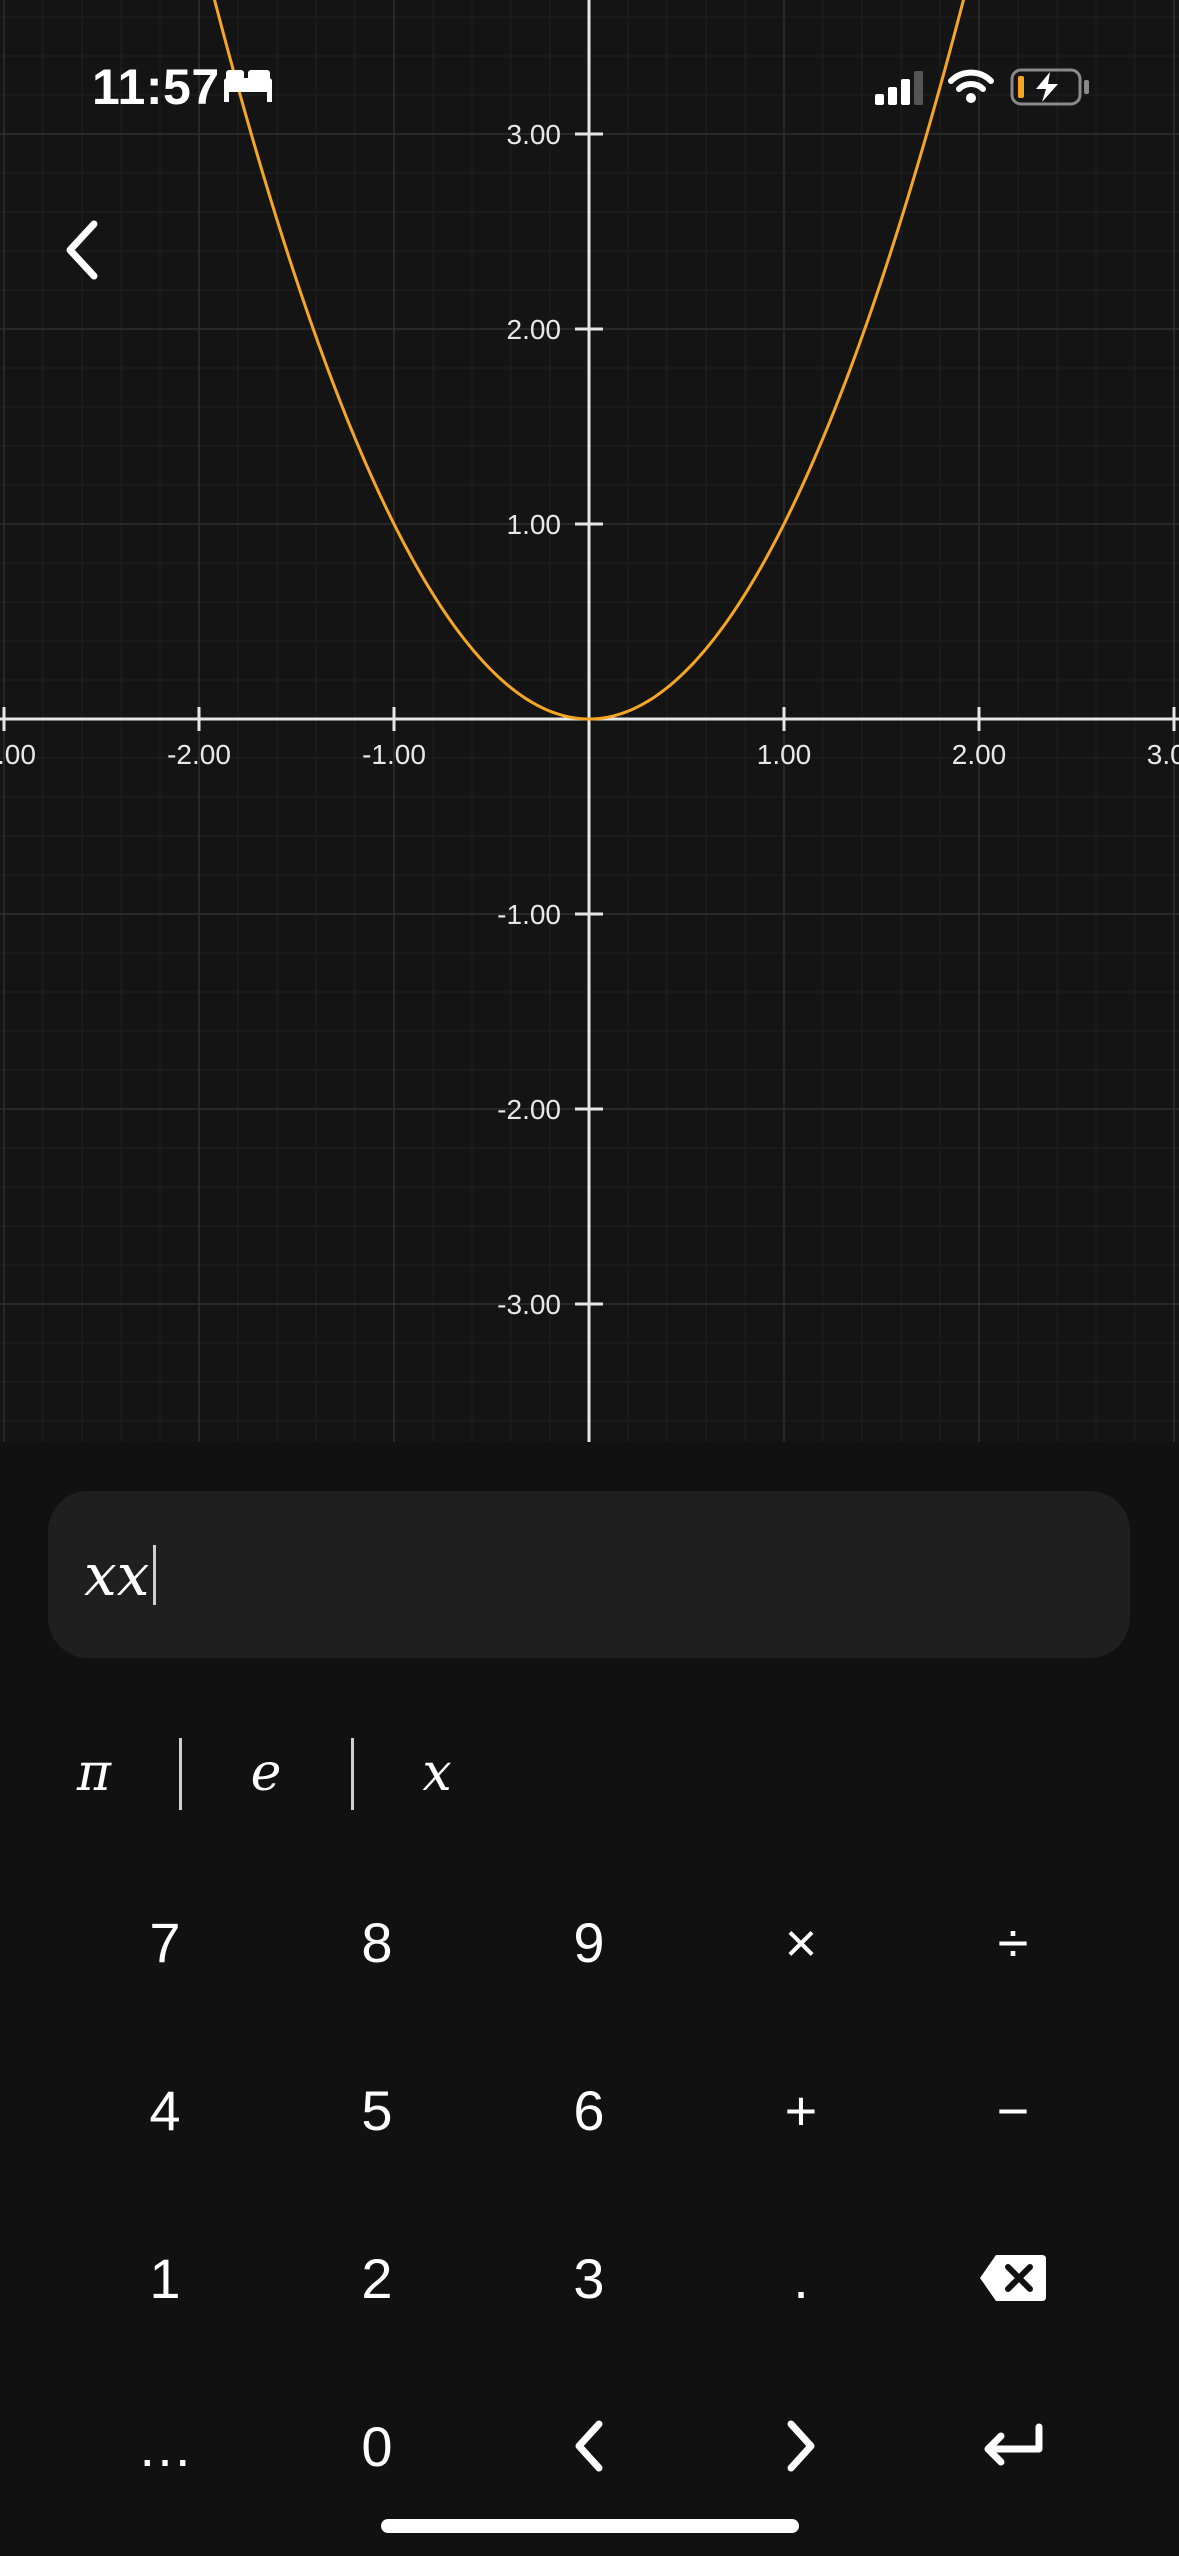 This screenshot has width=1179, height=2556. Describe the element at coordinates (117, 1574) in the screenshot. I see `expression-text: xx` at that location.